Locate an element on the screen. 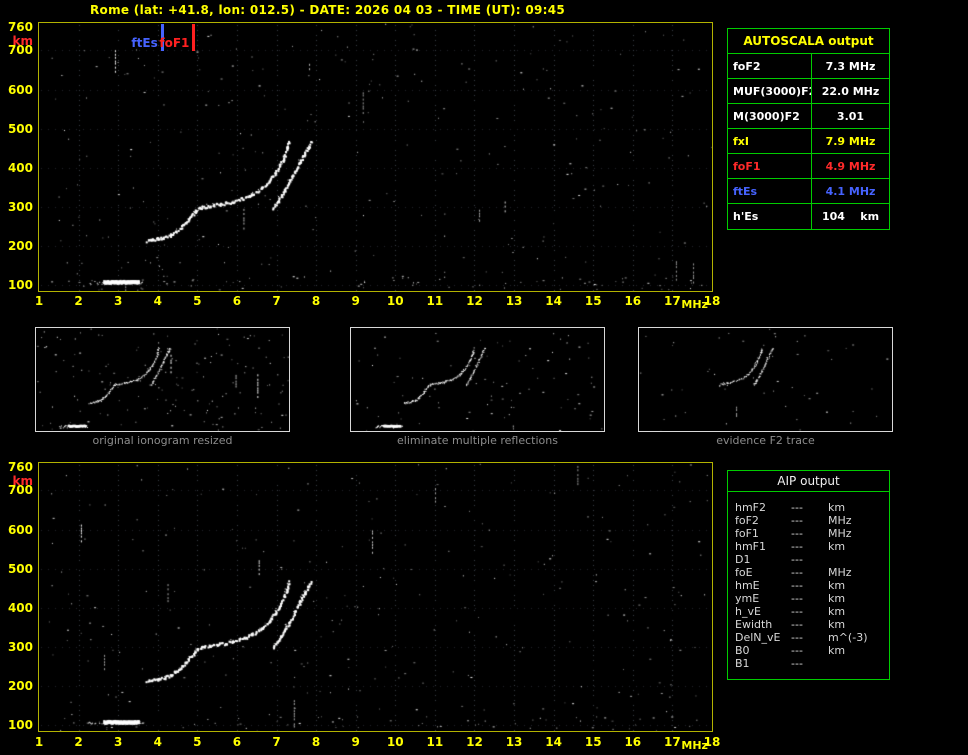  aip-param-unit: m^(-3) is located at coordinates (848, 637).